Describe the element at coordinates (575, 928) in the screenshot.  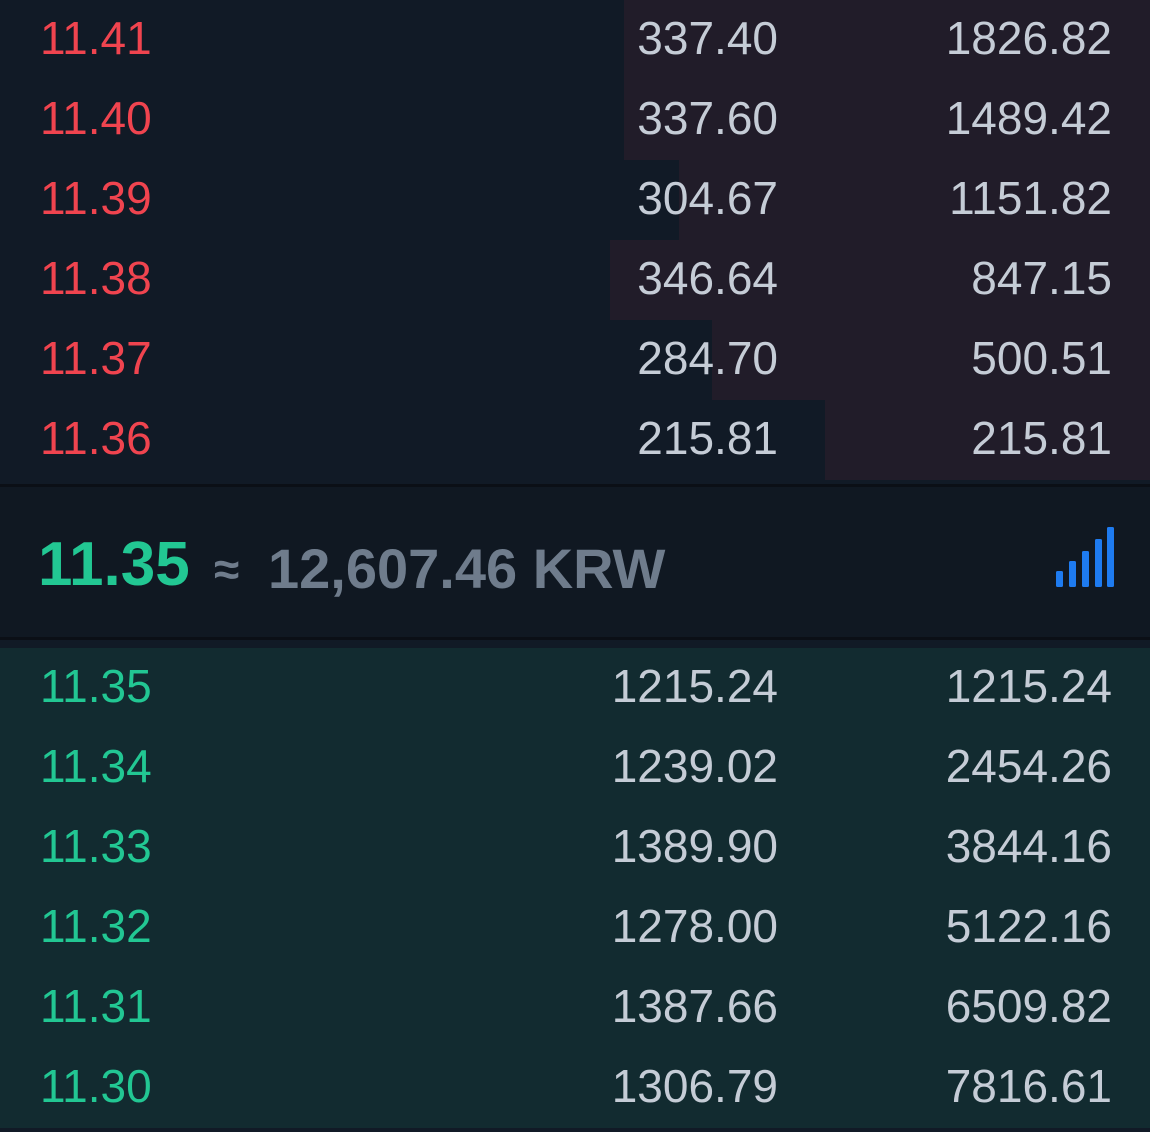
I see `bid-row: 11.32 1278.00 5122.16` at that location.